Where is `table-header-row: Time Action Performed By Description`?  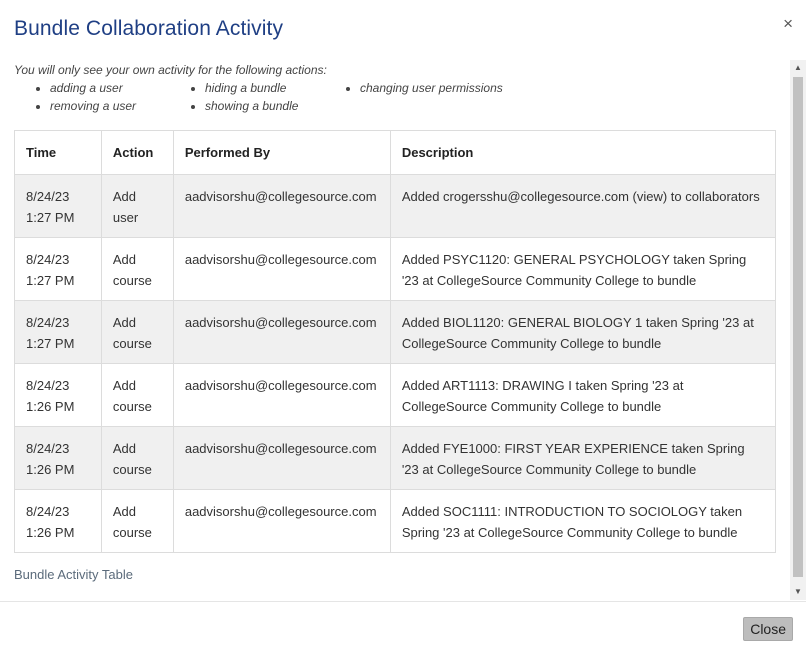 table-header-row: Time Action Performed By Description is located at coordinates (395, 152).